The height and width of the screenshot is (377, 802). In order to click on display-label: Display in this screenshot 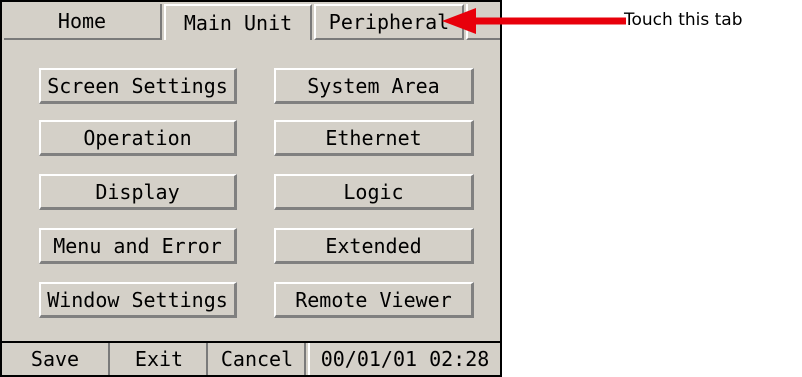, I will do `click(137, 191)`.